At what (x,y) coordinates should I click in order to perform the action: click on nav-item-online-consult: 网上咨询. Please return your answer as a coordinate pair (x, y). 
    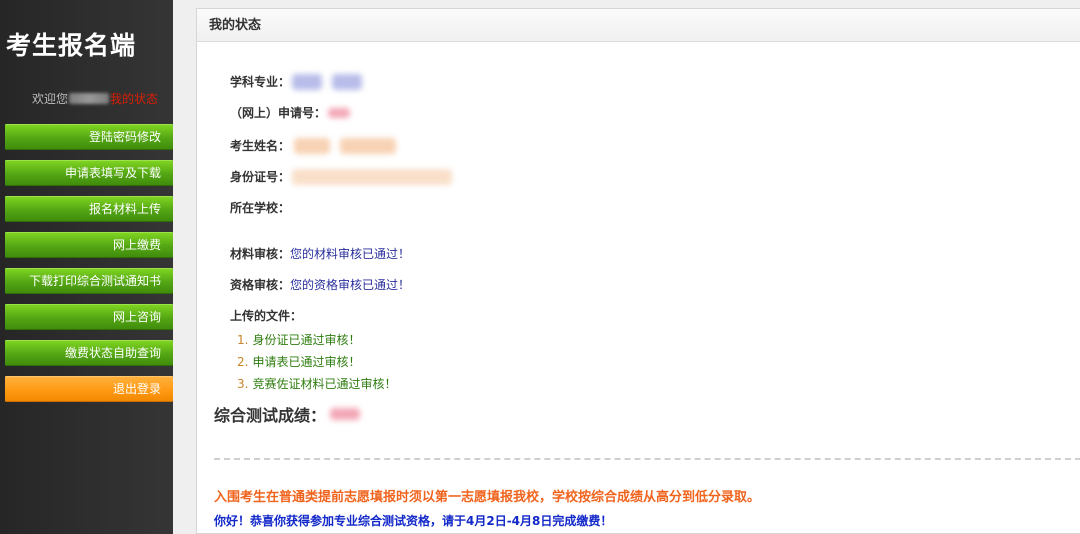
    Looking at the image, I should click on (89, 317).